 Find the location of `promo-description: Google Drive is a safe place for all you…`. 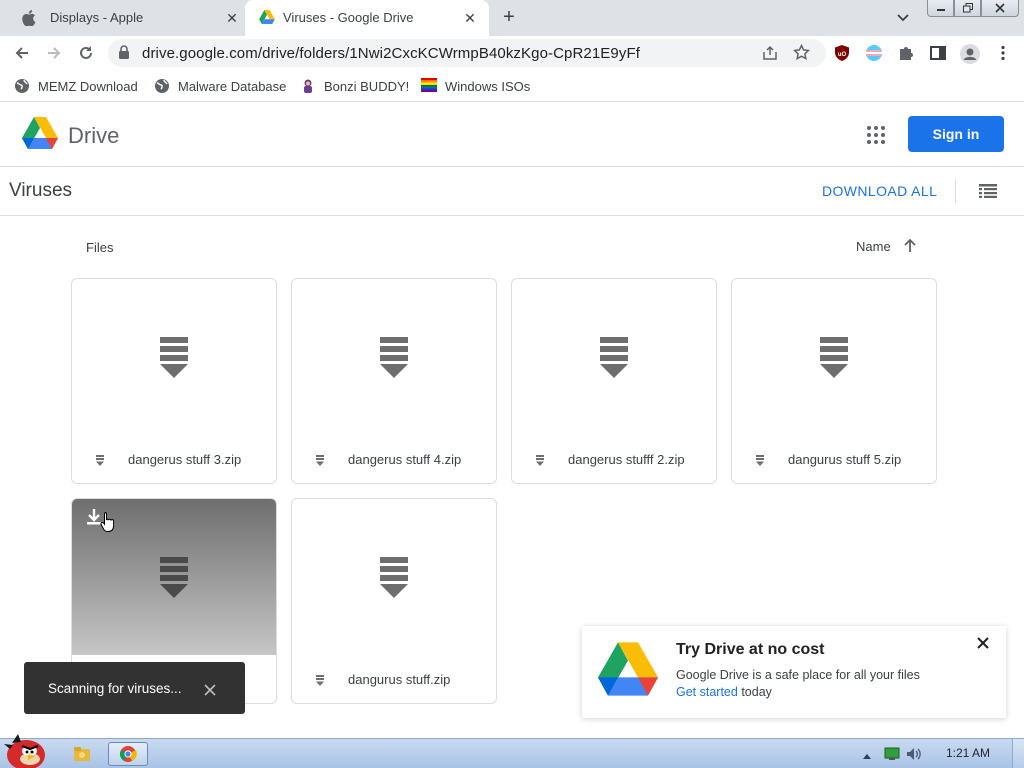

promo-description: Google Drive is a safe place for all you… is located at coordinates (798, 675).